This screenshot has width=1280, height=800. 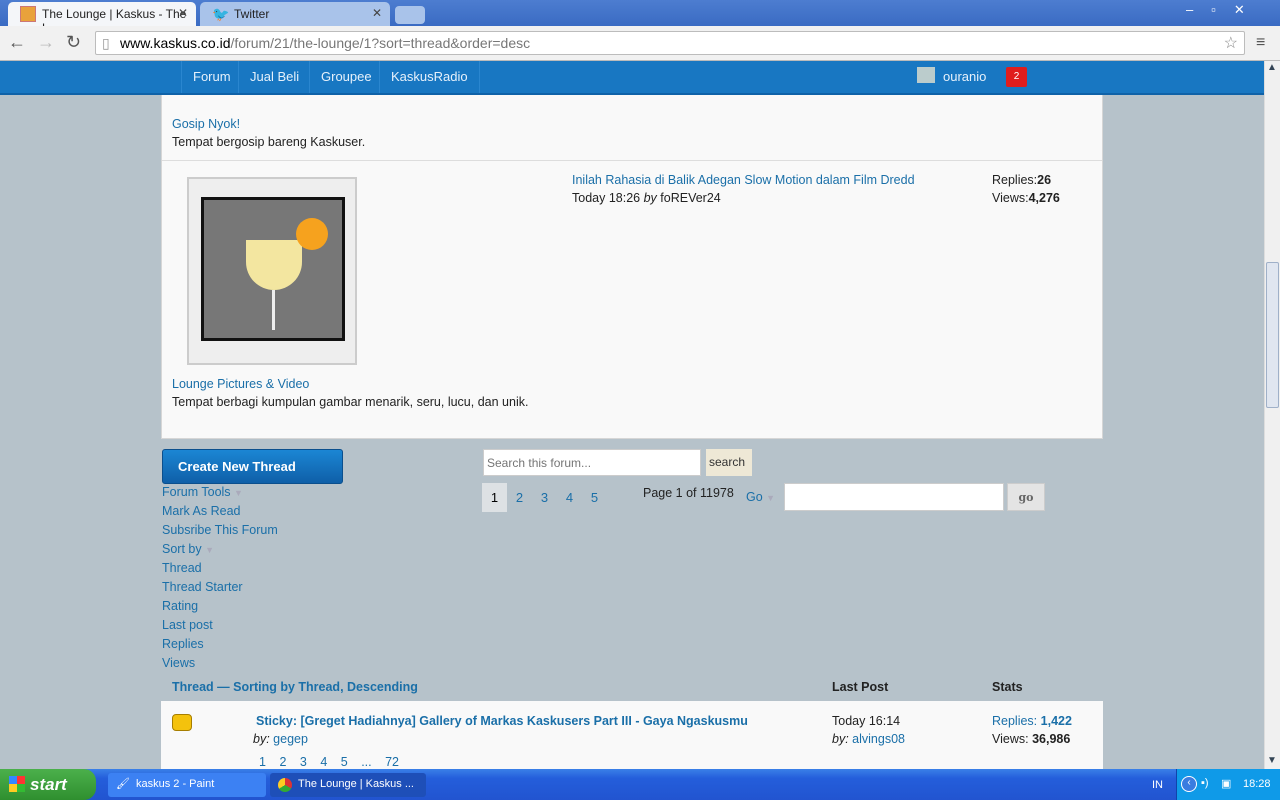 What do you see at coordinates (1189, 784) in the screenshot?
I see `show-hidden-icons: ‹` at bounding box center [1189, 784].